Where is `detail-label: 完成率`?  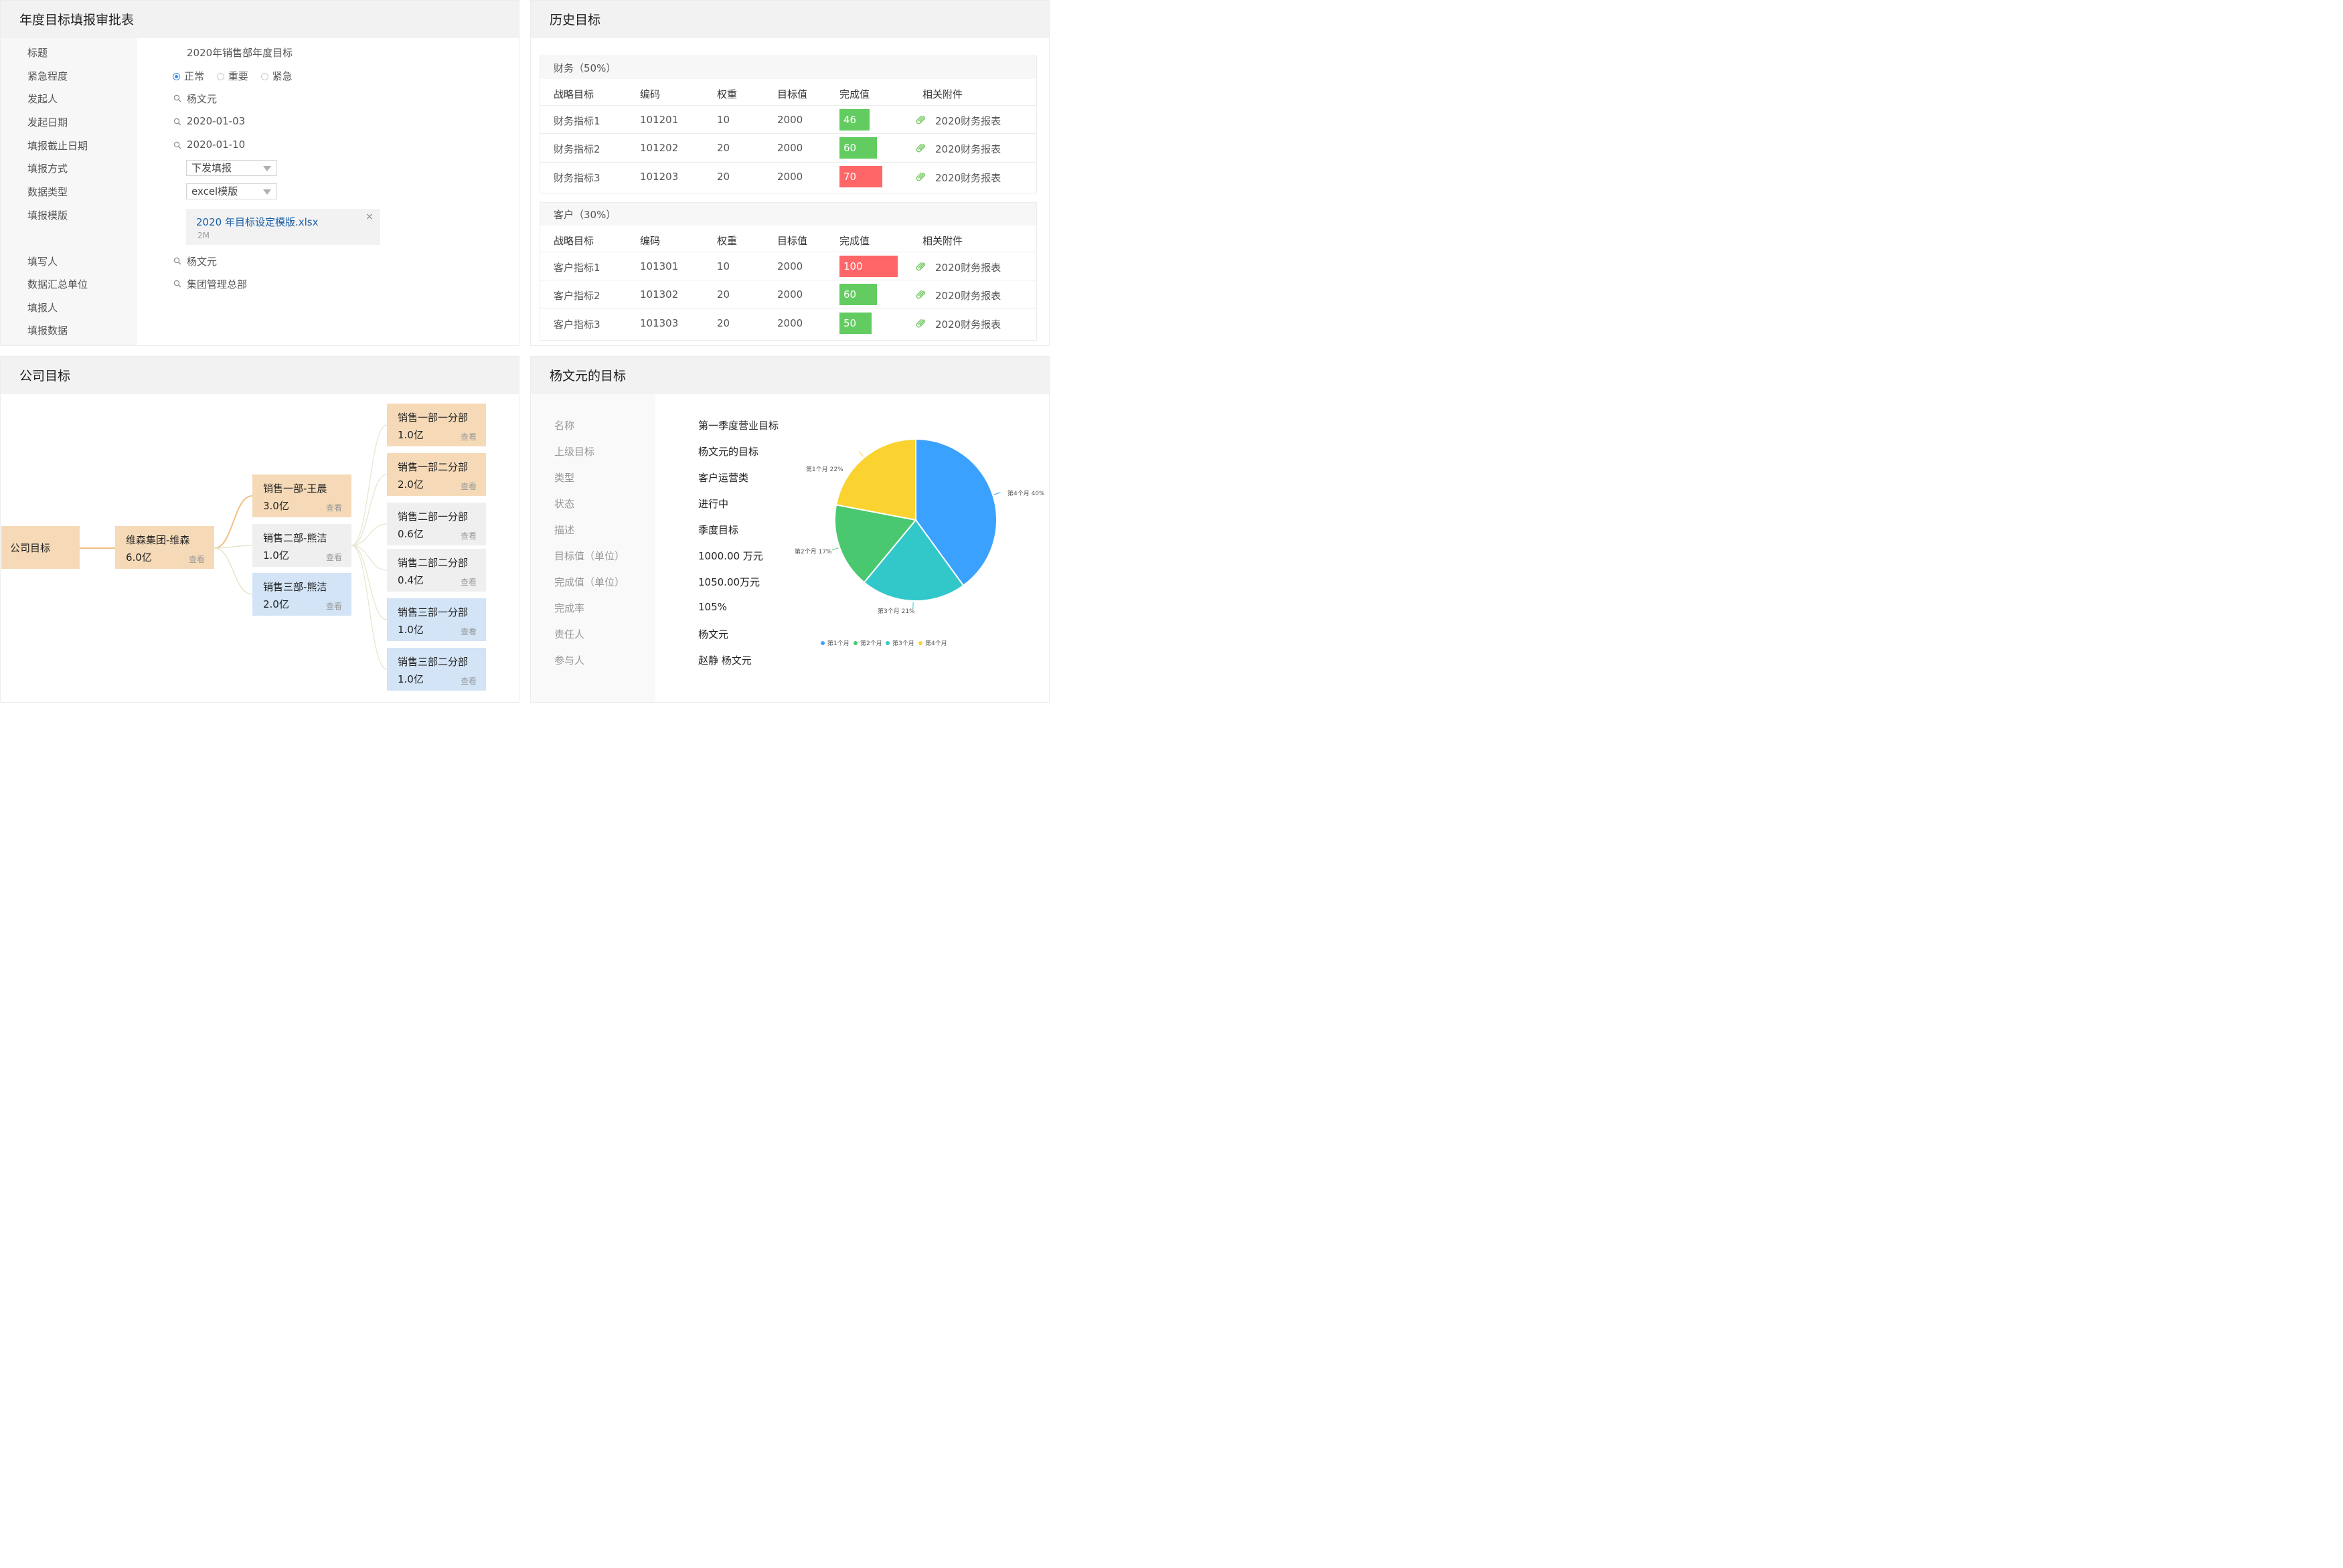 detail-label: 完成率 is located at coordinates (570, 608).